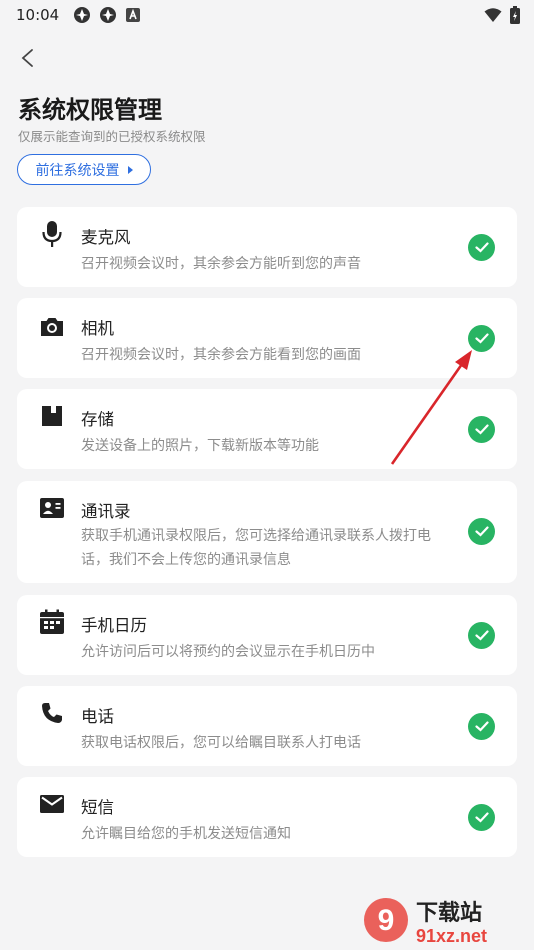  What do you see at coordinates (77, 170) in the screenshot?
I see `open-system-settings-label: 前往系统设置` at bounding box center [77, 170].